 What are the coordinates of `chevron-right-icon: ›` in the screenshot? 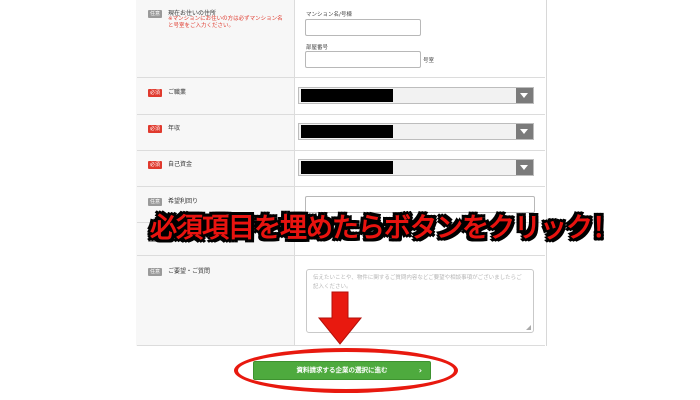 It's located at (420, 370).